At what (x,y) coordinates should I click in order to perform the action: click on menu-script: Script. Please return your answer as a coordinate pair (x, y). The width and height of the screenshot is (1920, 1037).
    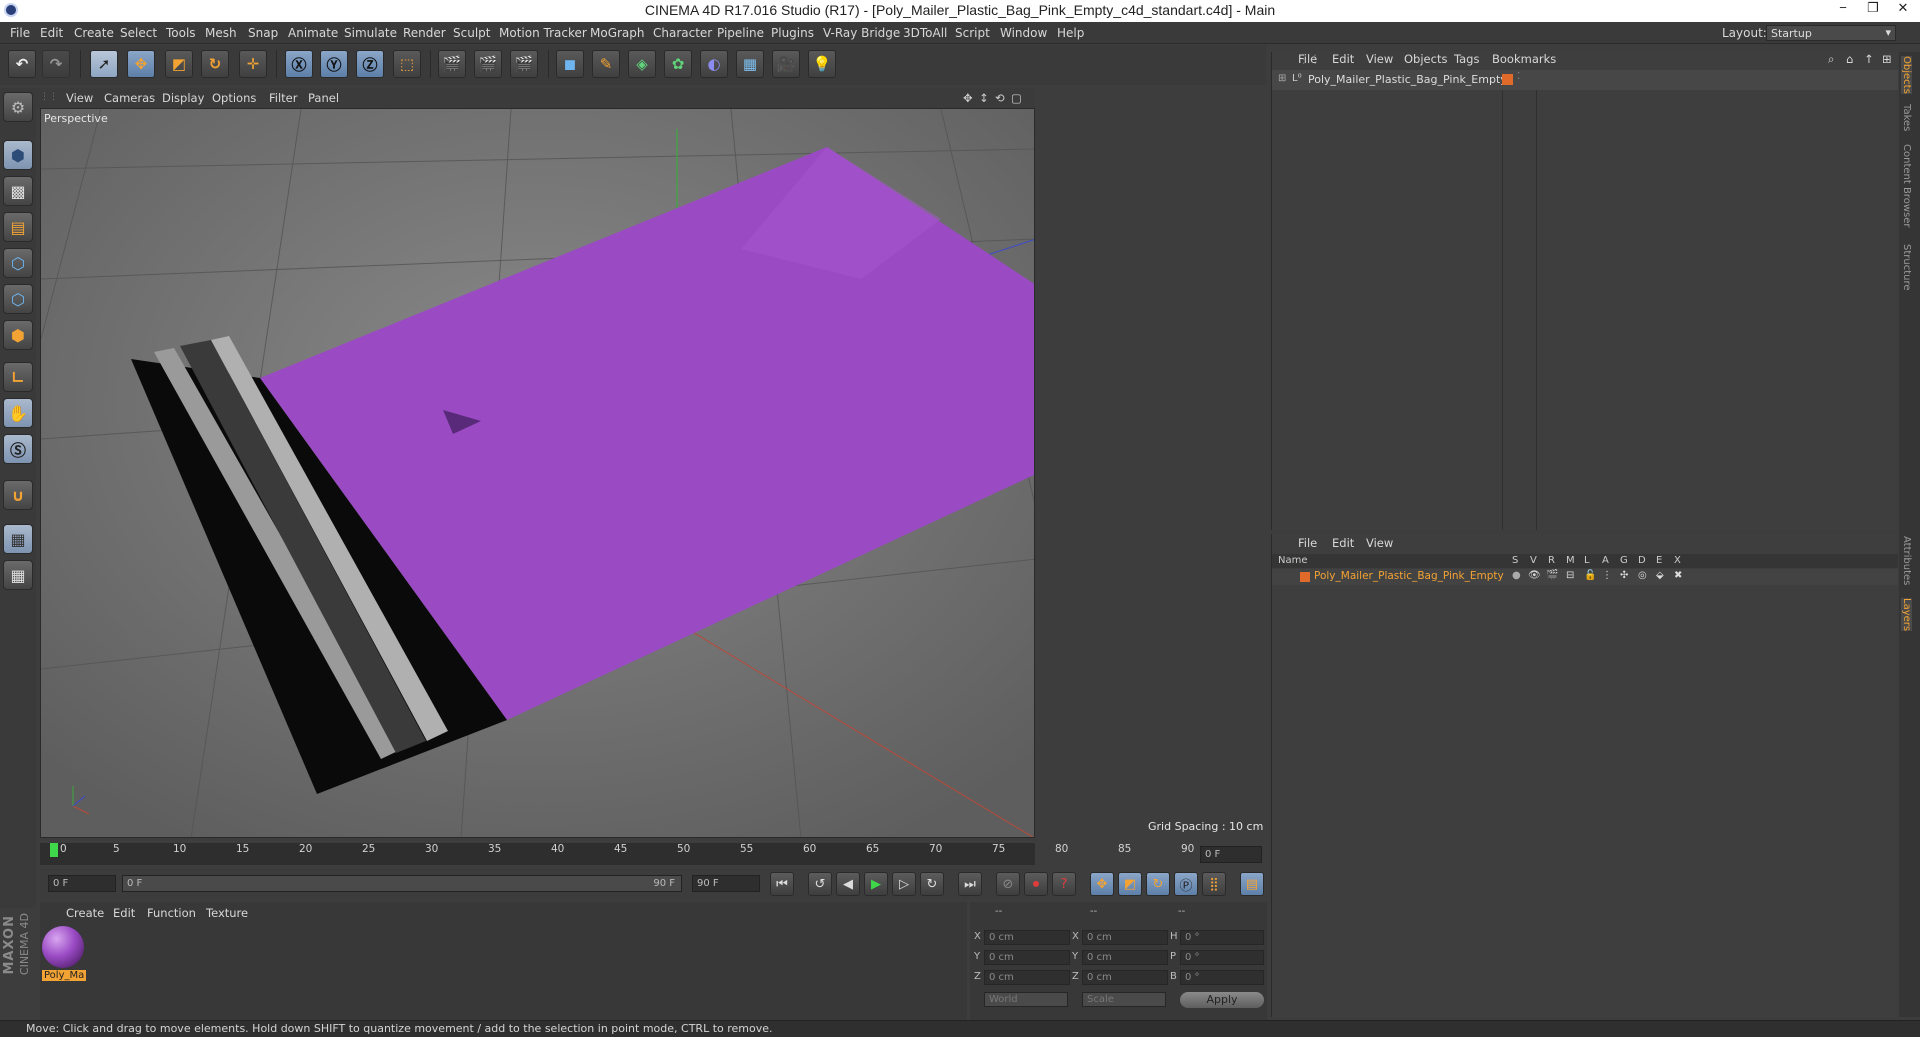
    Looking at the image, I should click on (972, 33).